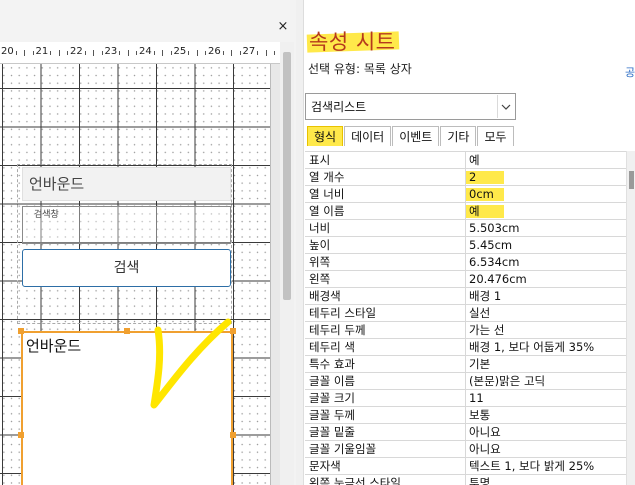  I want to click on tab-format: 형식, so click(325, 136).